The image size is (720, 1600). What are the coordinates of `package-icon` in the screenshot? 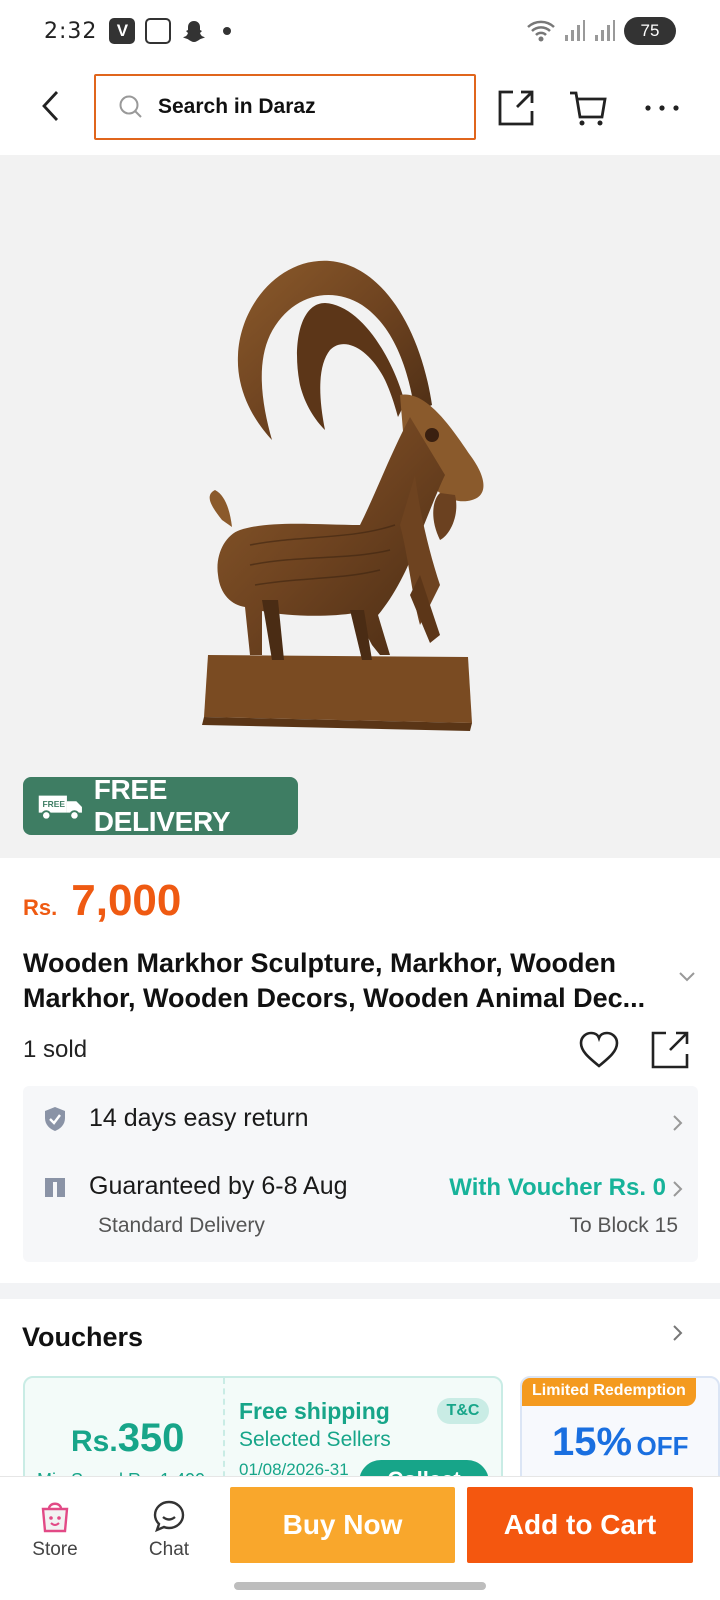 It's located at (55, 1187).